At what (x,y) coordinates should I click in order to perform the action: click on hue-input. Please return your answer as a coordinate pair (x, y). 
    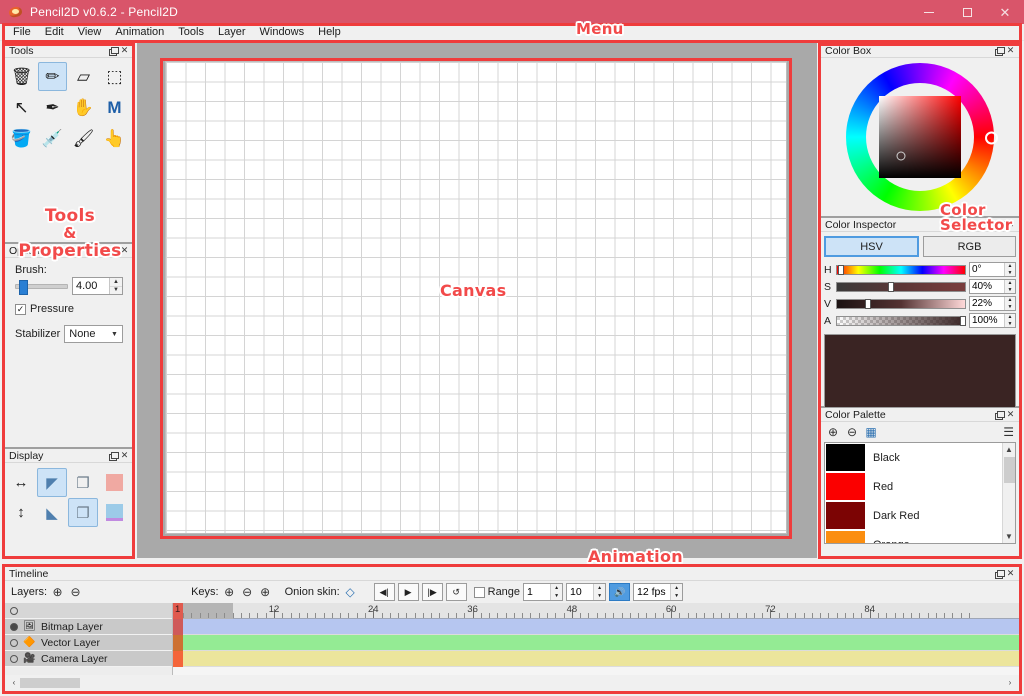
    Looking at the image, I should click on (987, 269).